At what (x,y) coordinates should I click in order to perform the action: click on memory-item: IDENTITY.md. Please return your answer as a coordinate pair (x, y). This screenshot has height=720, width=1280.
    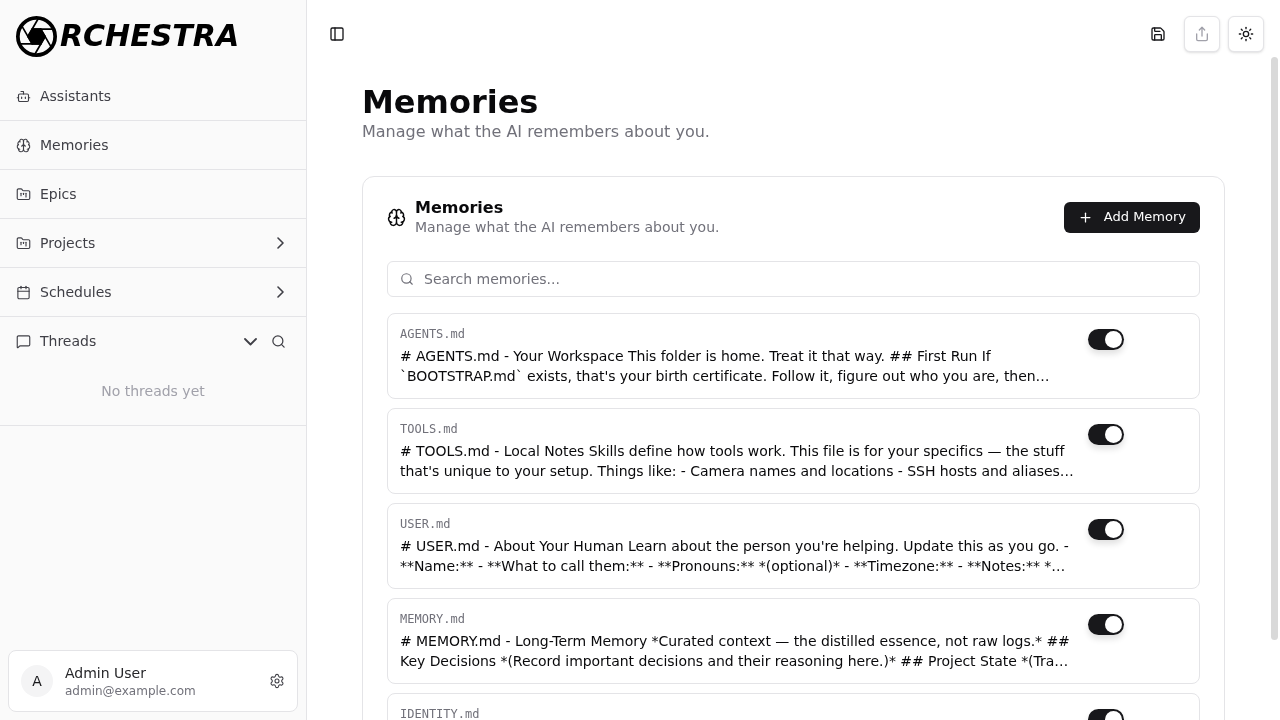
    Looking at the image, I should click on (793, 706).